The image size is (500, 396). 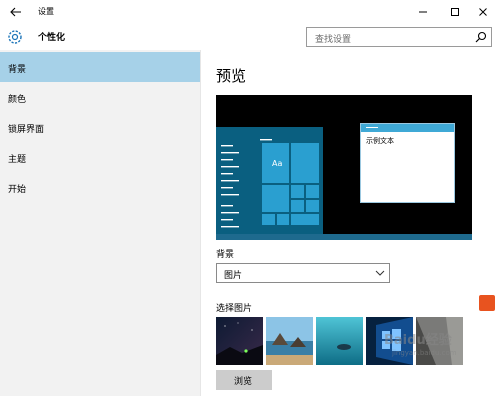 I want to click on preview-window-title-line, so click(x=372, y=128).